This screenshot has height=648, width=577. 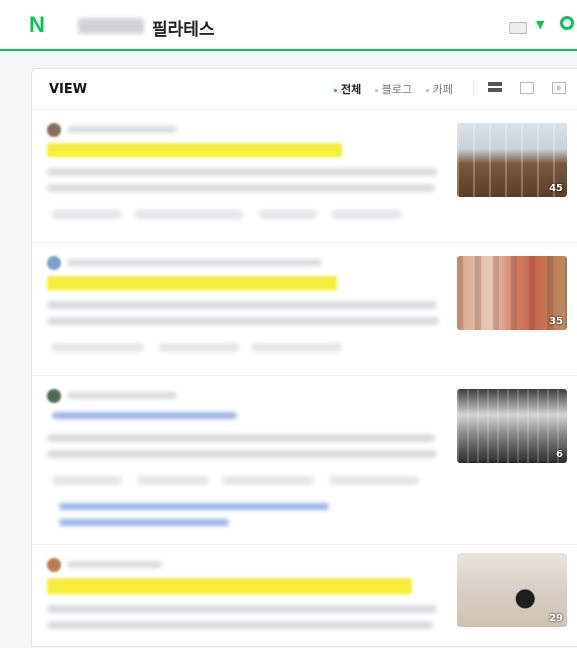 I want to click on list-view-icon, so click(x=495, y=88).